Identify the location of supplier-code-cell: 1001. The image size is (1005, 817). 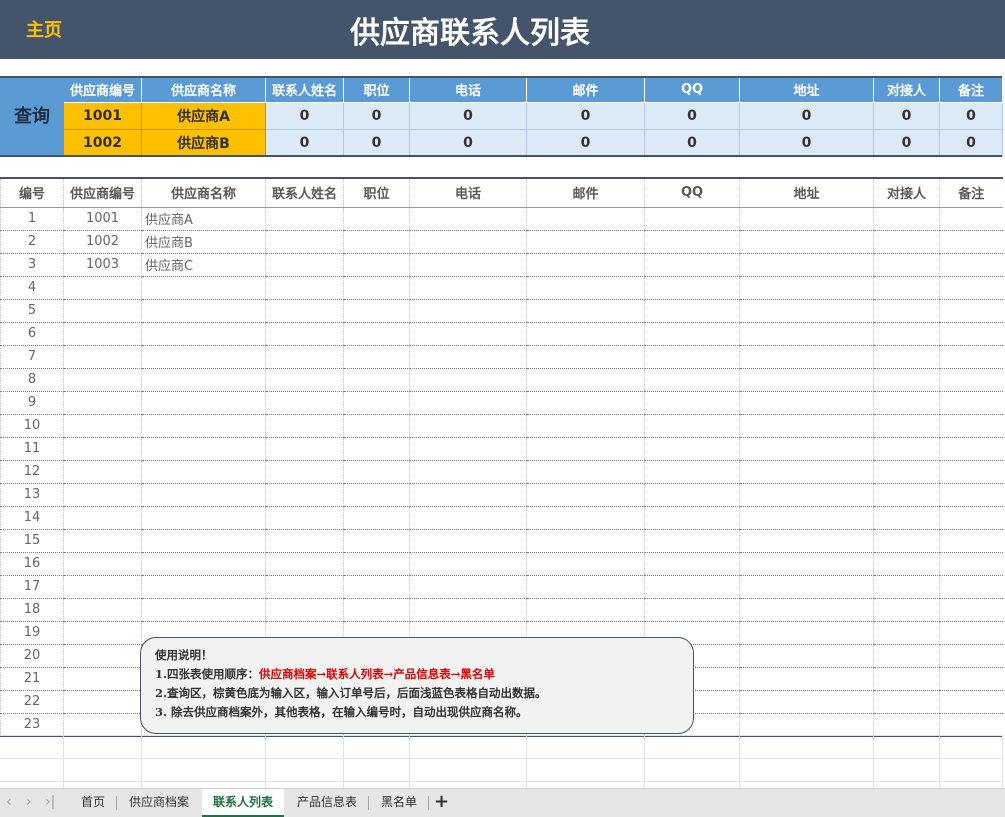
(102, 219).